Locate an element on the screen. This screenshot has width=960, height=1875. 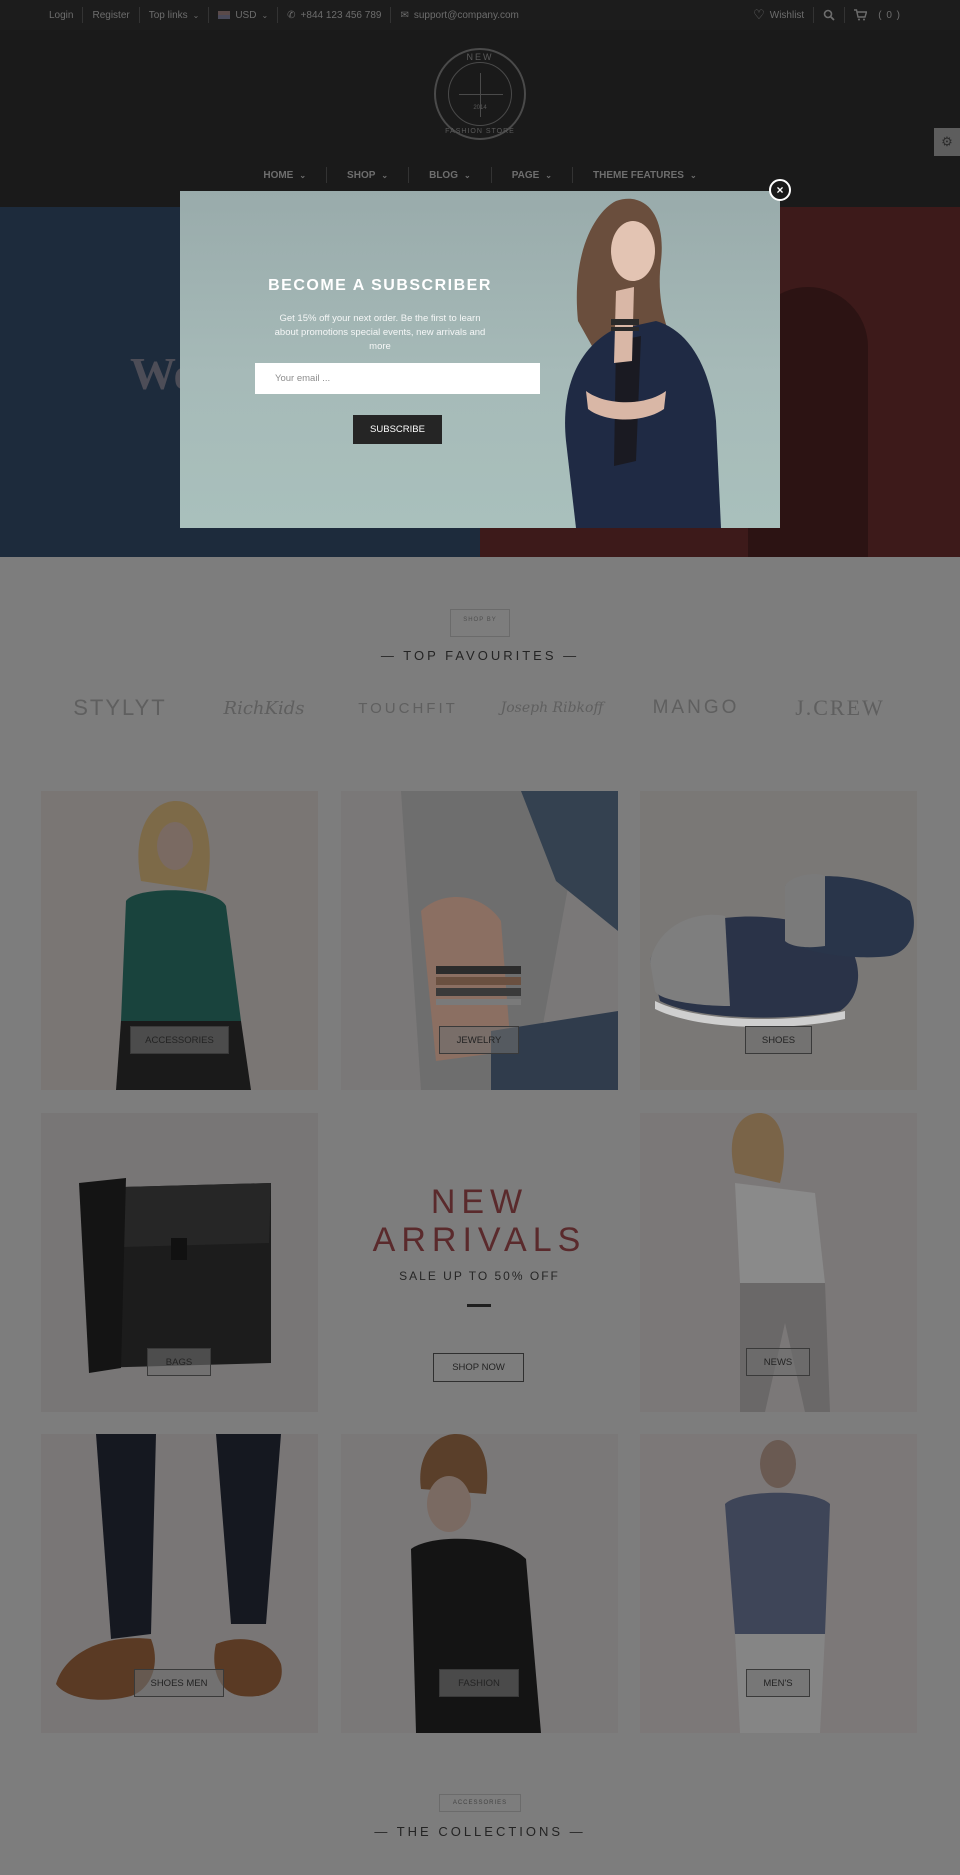
subscribe-button: SUBSCRIBE is located at coordinates (397, 429).